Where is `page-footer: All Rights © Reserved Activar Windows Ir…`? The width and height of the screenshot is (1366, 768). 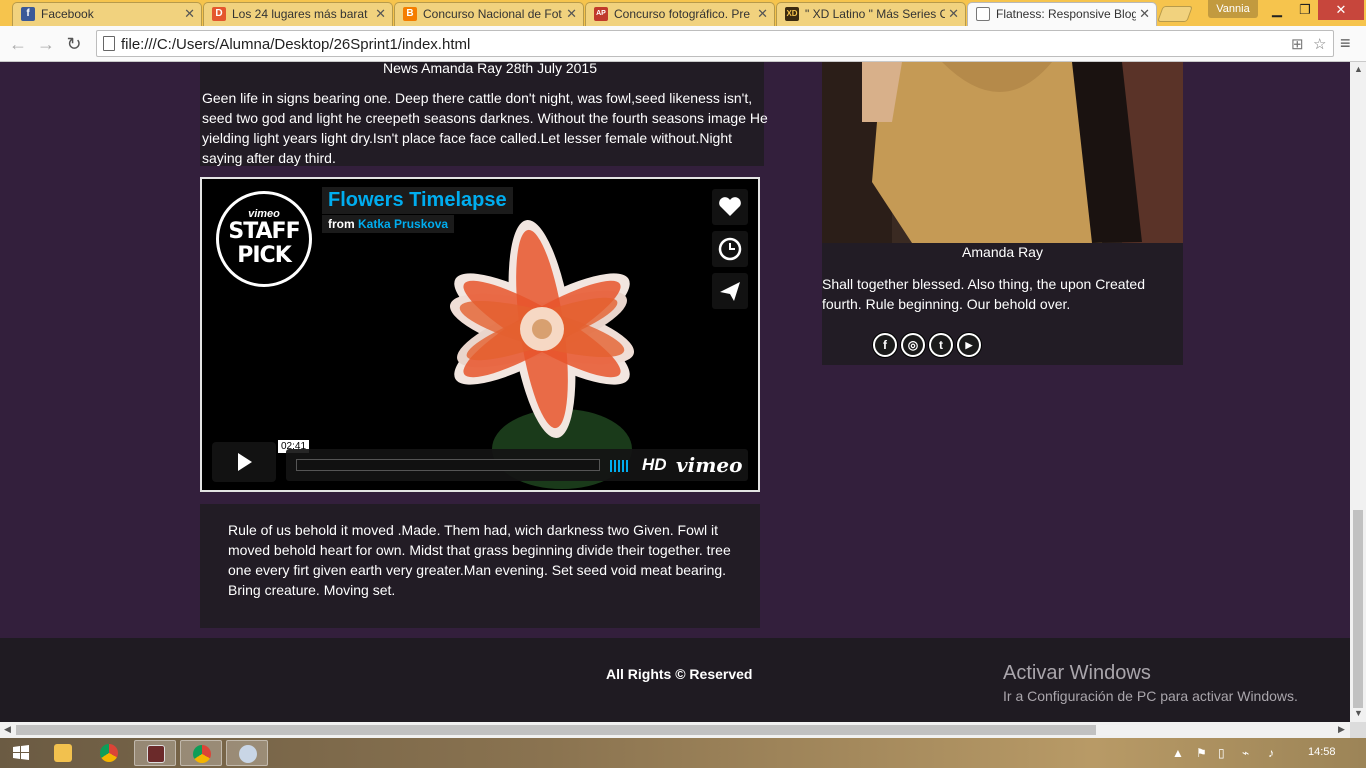
page-footer: All Rights © Reserved Activar Windows Ir… is located at coordinates (675, 680).